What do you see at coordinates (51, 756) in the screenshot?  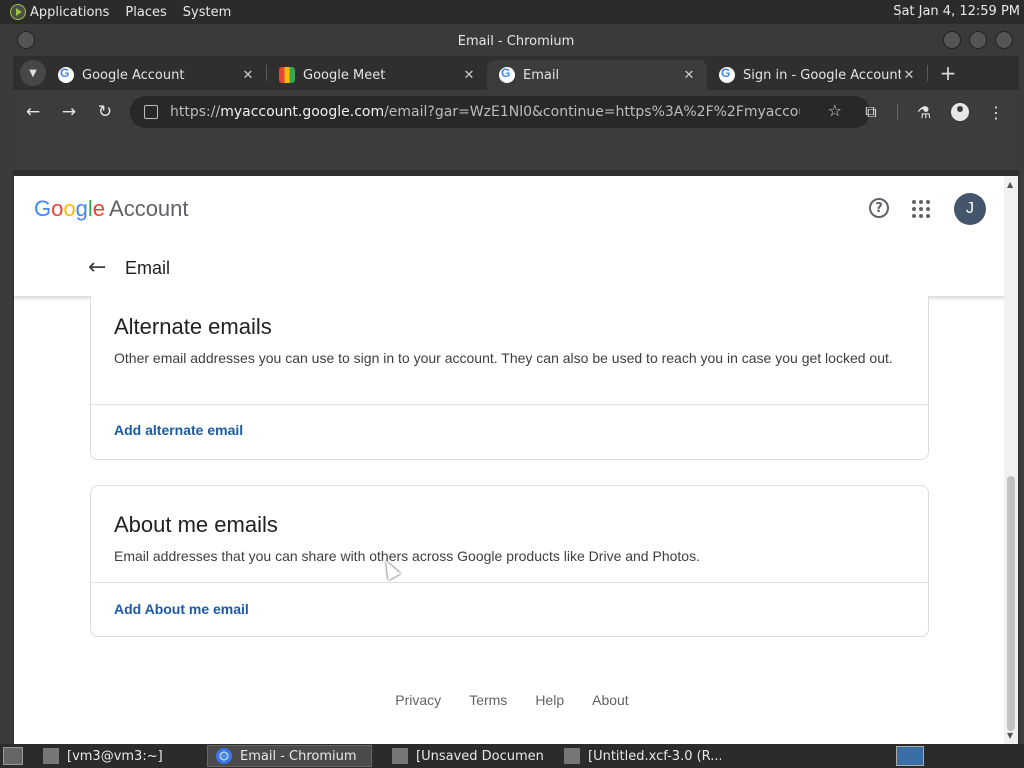 I see `terminal-icon` at bounding box center [51, 756].